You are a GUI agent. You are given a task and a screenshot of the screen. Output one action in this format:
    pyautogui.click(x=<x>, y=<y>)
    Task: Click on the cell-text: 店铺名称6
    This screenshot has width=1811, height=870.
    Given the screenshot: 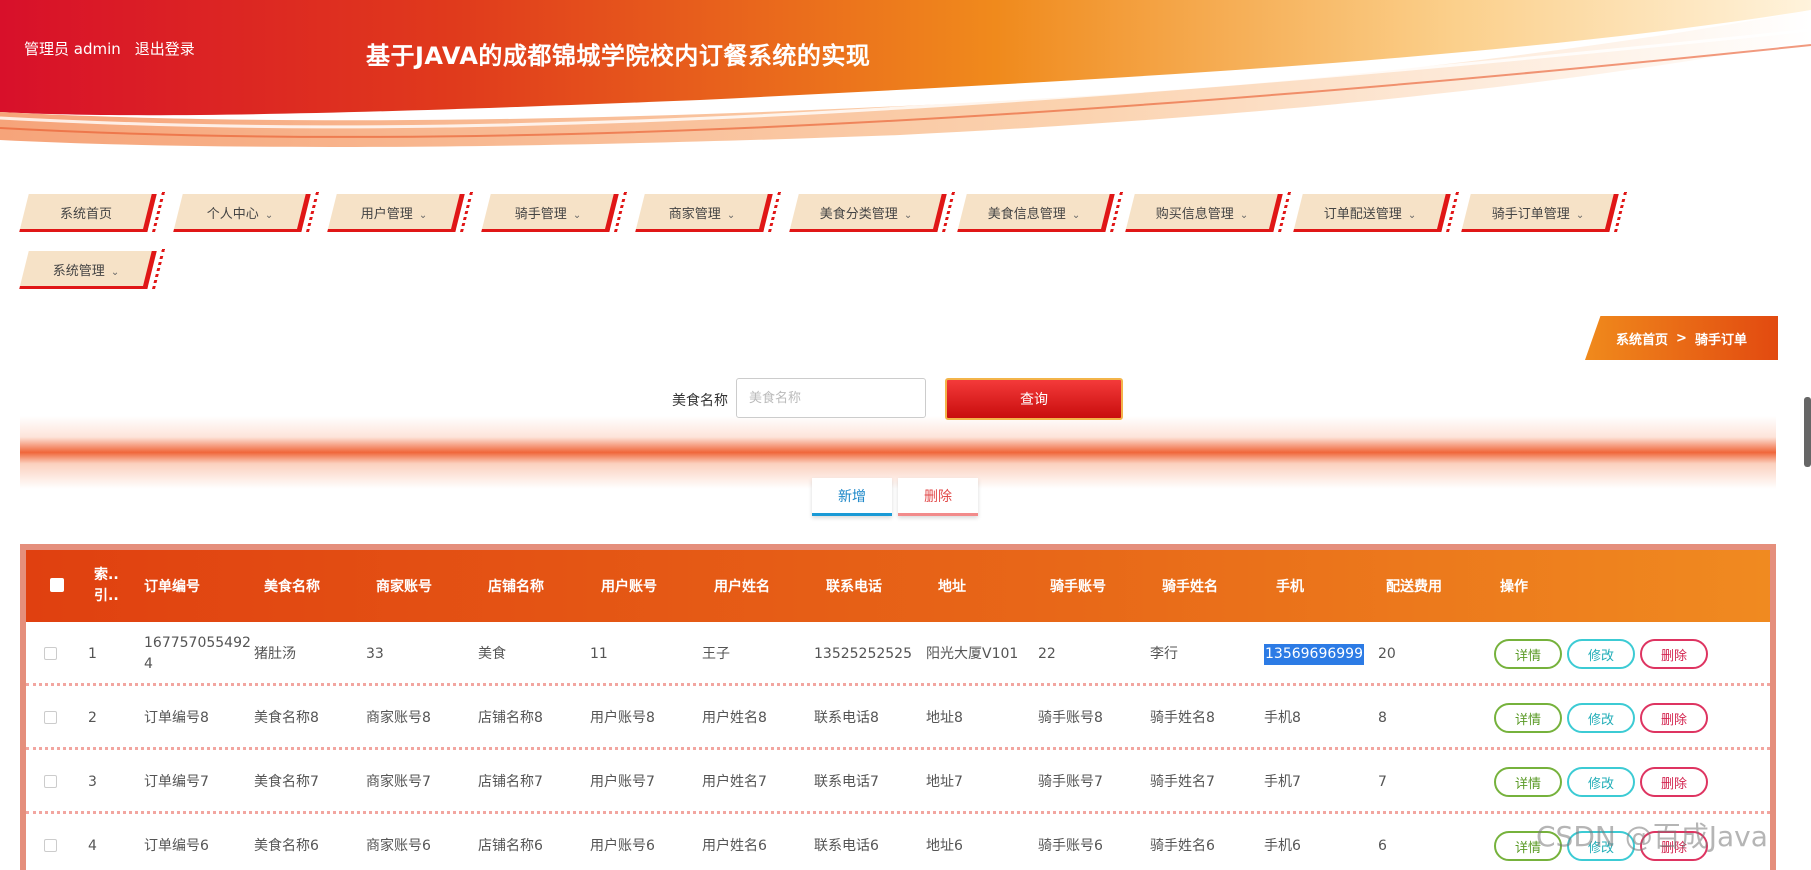 What is the action you would take?
    pyautogui.click(x=510, y=845)
    